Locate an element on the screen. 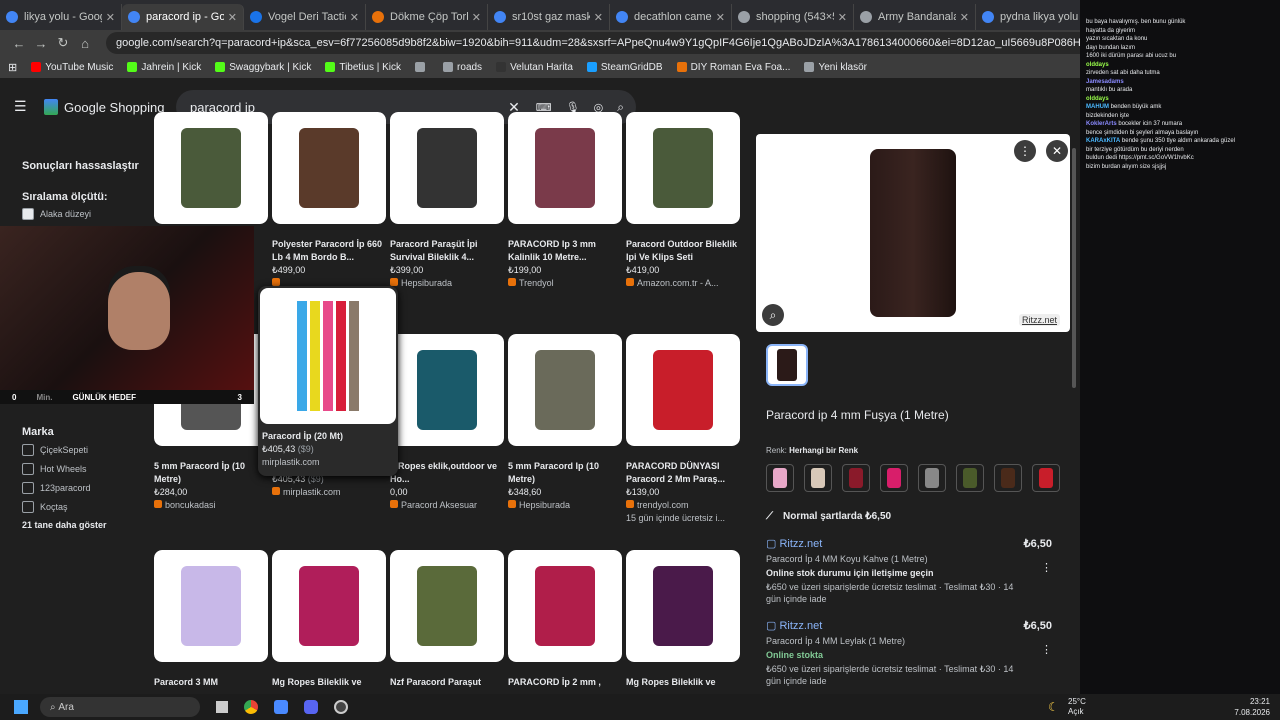  product-title: PARACORD İp 2 mm , is located at coordinates (567, 682).